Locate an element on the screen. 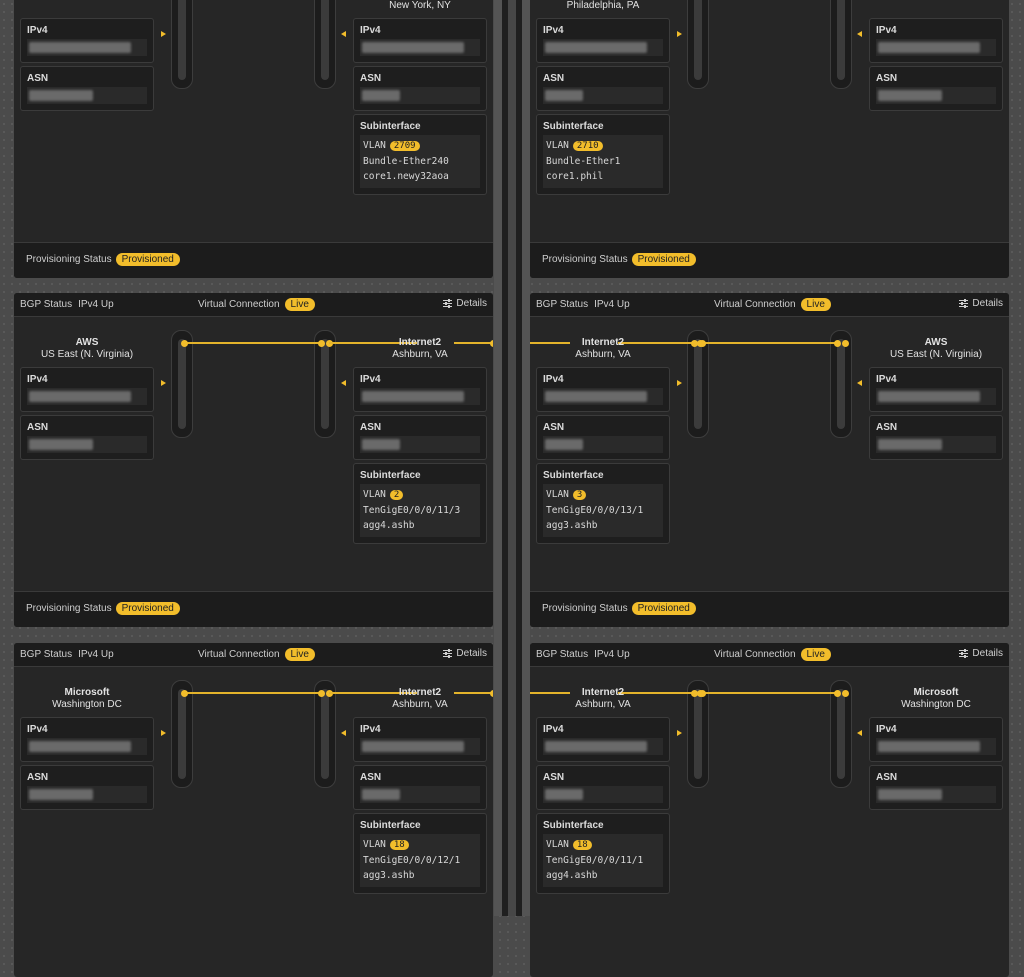  subinterface-details: VLAN 2710 Bundle-Ether1 core1.phil is located at coordinates (603, 161).